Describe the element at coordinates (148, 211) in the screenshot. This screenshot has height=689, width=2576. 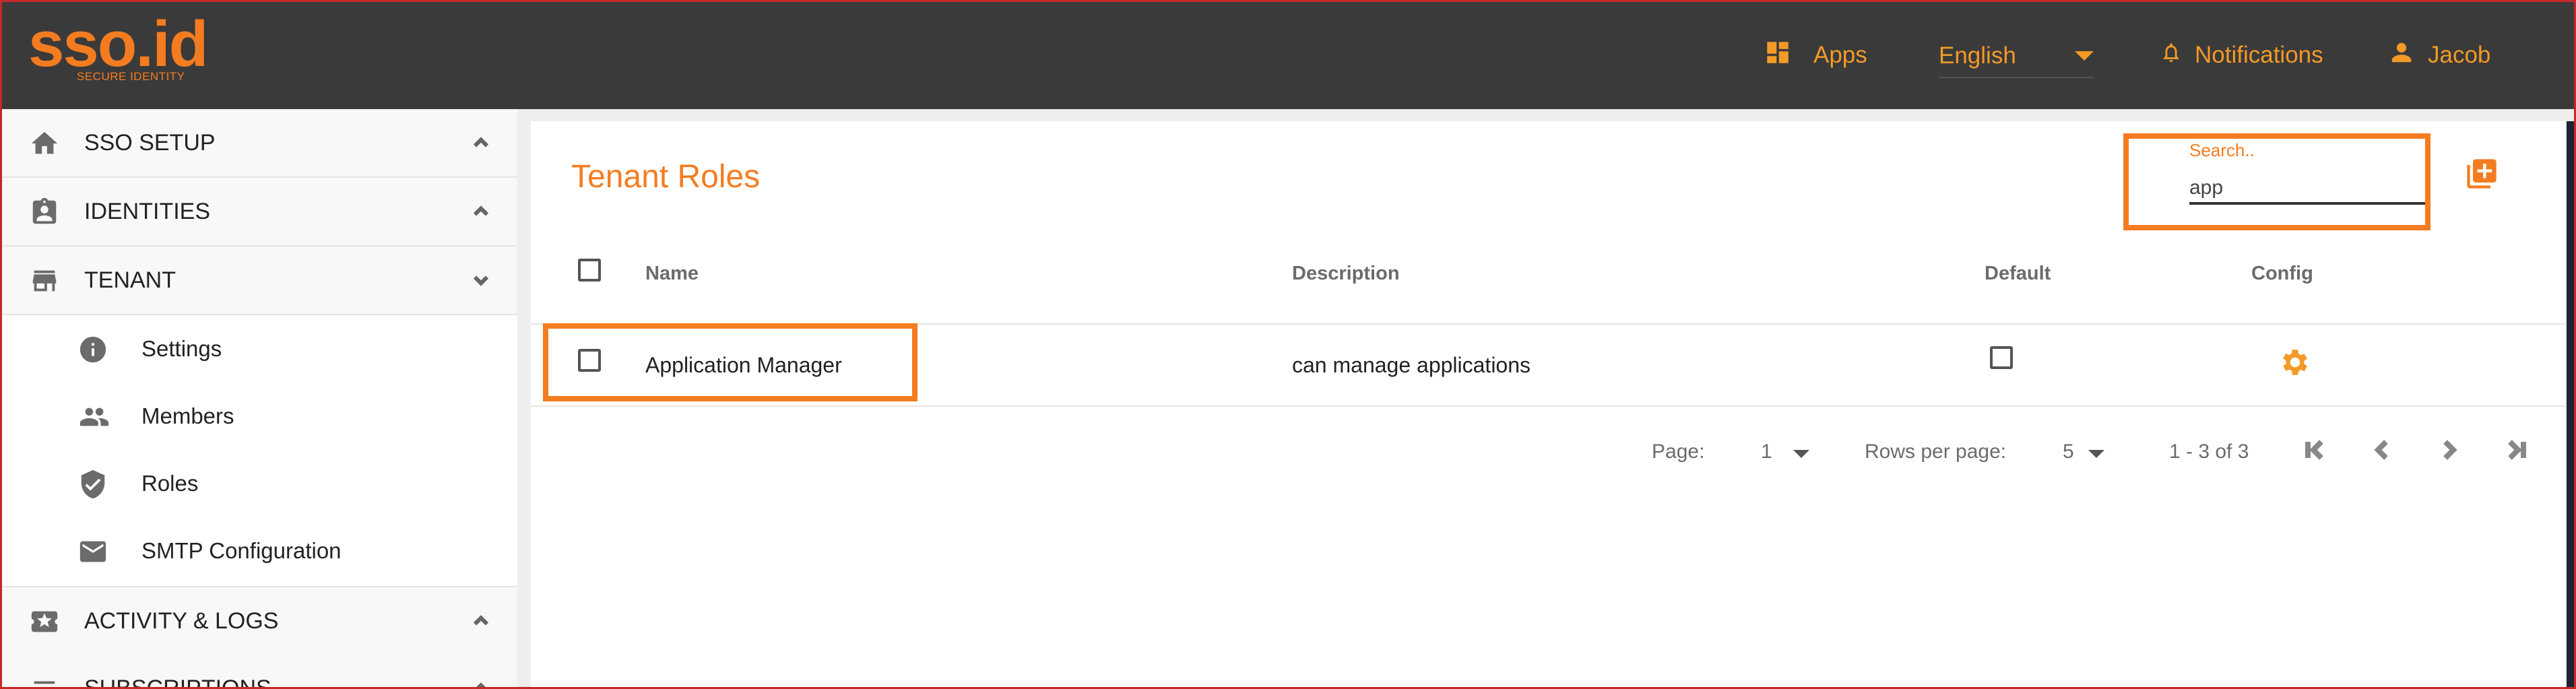
I see `sidebar-section-label: IDENTITIES` at that location.